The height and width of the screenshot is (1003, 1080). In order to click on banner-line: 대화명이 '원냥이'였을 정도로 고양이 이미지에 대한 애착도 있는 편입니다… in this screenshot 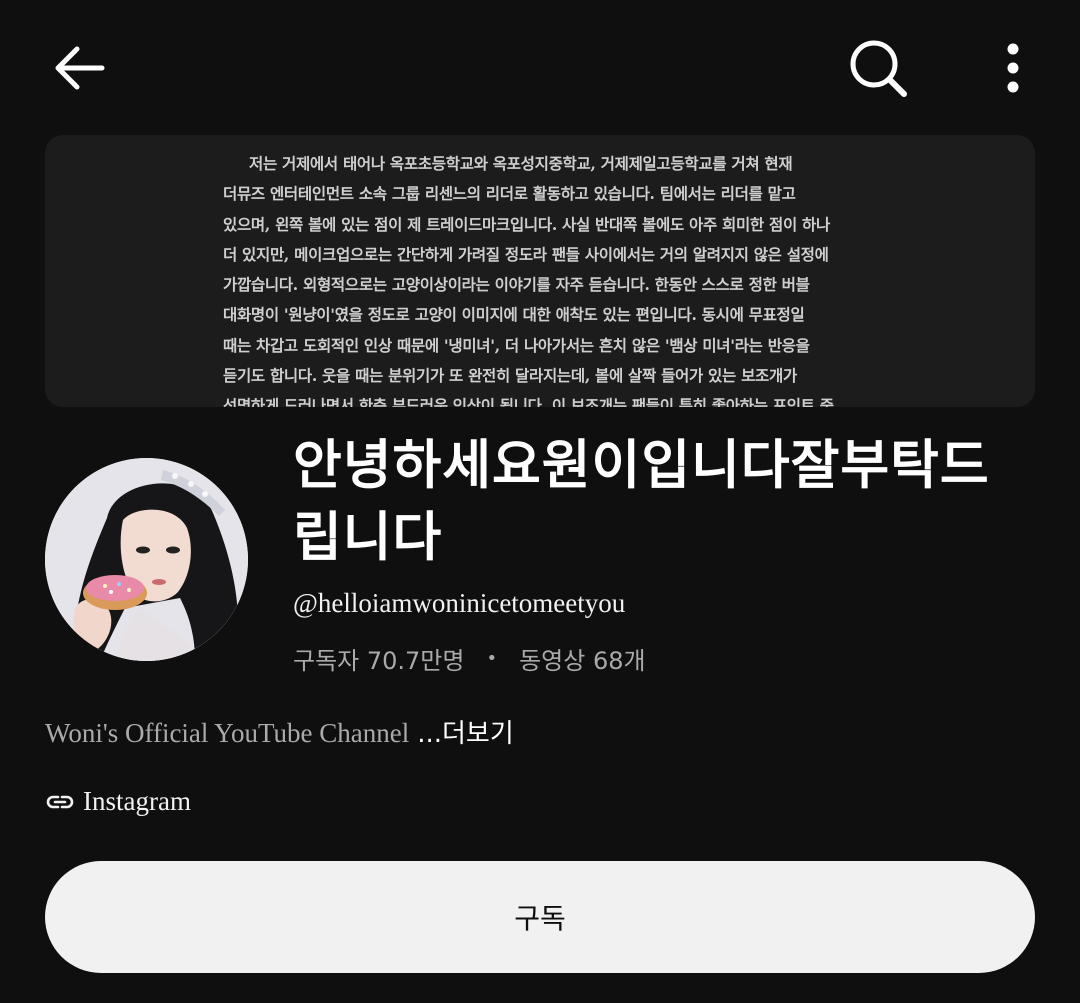, I will do `click(514, 315)`.